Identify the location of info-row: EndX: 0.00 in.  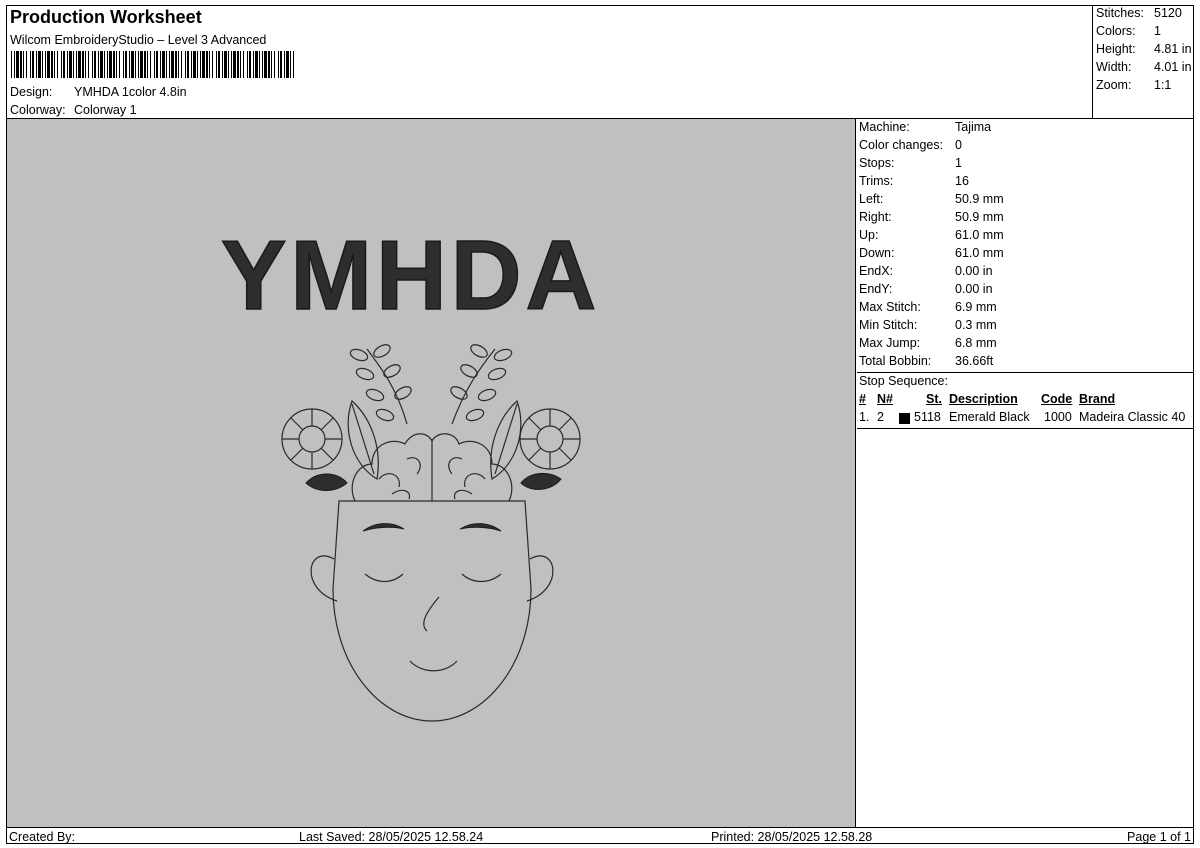
(926, 271).